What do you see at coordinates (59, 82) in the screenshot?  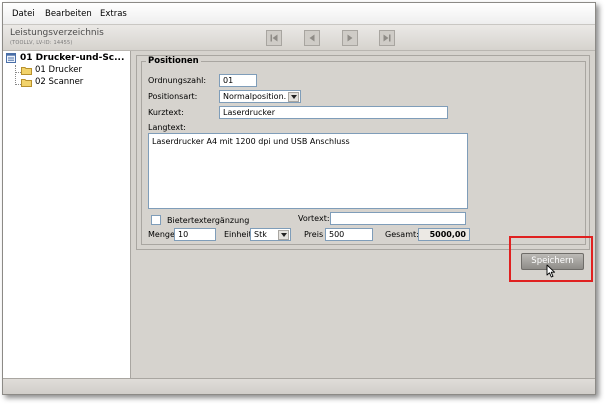 I see `tree-item-label: 02 Scanner` at bounding box center [59, 82].